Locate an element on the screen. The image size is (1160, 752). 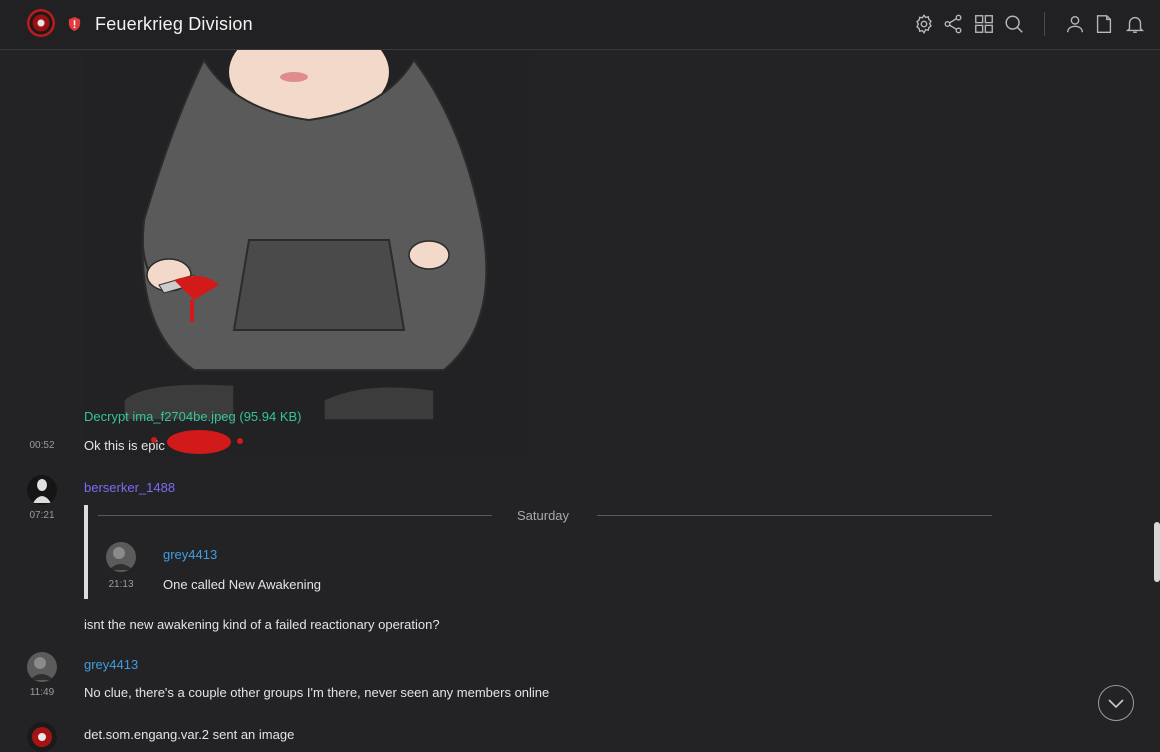
day-divider-right is located at coordinates (794, 515).